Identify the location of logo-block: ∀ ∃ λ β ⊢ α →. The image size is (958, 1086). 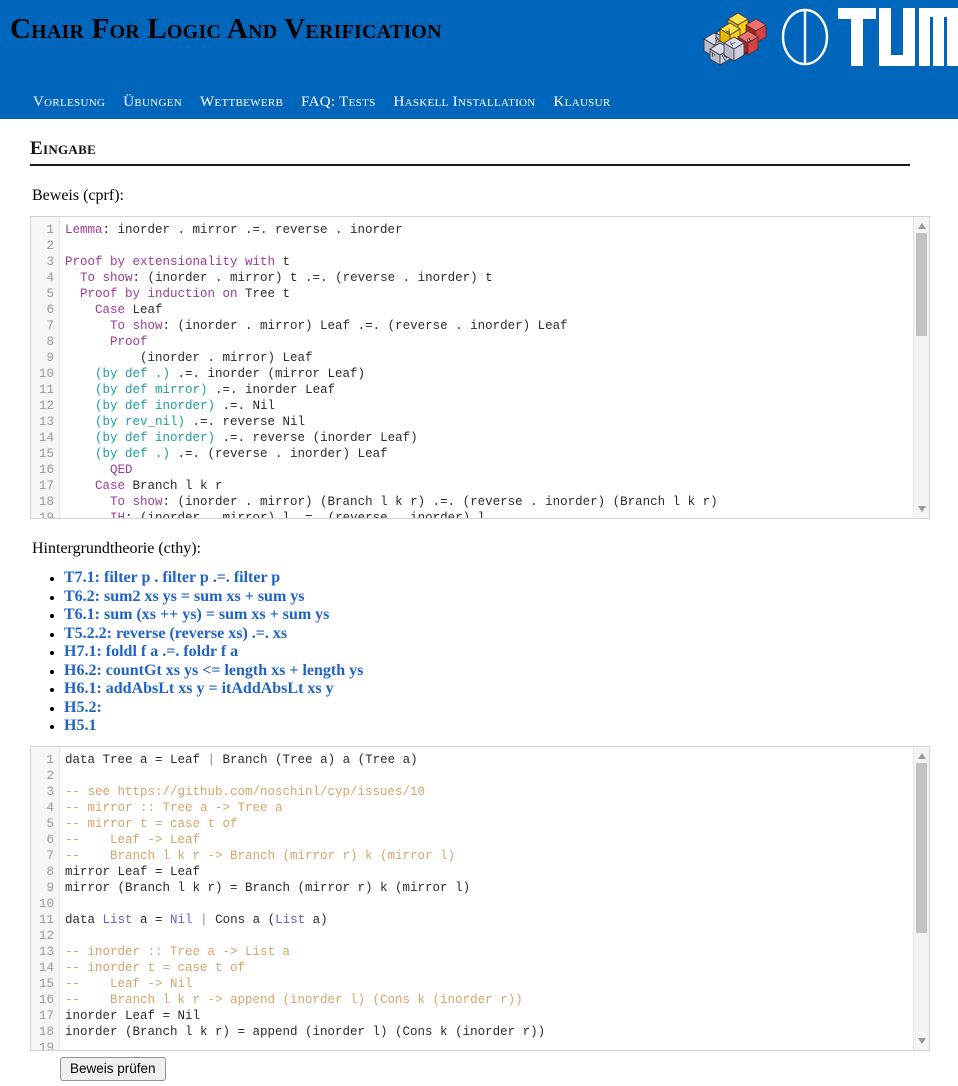
(827, 37).